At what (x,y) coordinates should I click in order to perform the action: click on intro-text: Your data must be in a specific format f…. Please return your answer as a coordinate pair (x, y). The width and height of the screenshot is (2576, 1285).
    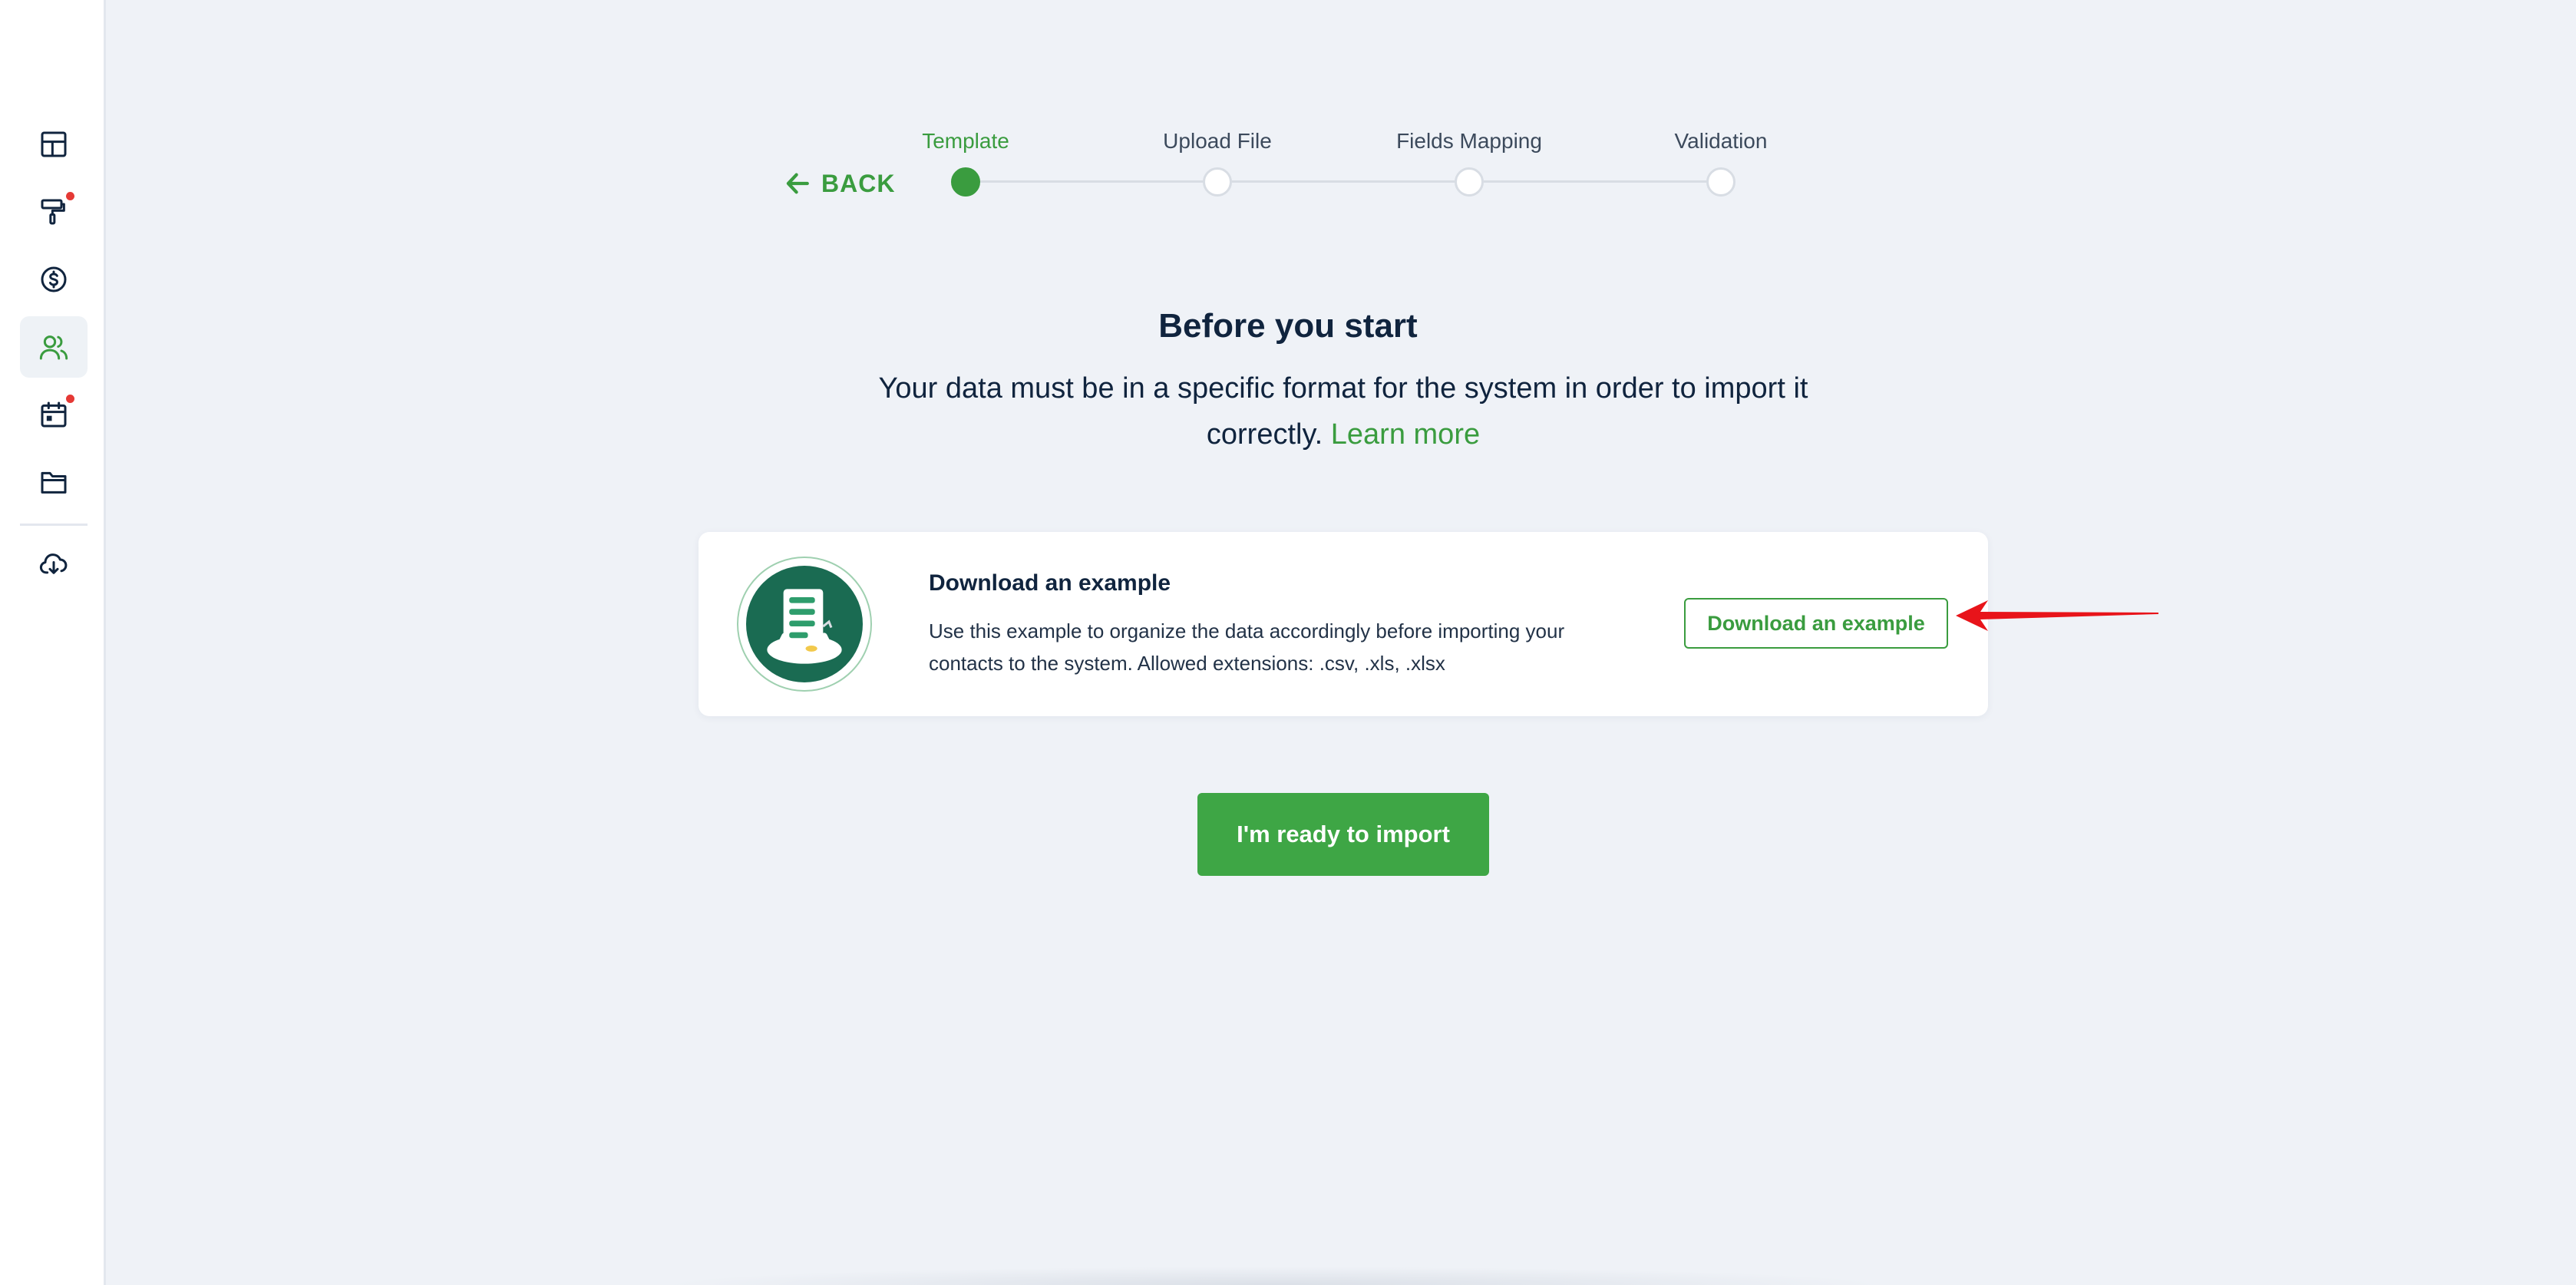
    Looking at the image, I should click on (1343, 411).